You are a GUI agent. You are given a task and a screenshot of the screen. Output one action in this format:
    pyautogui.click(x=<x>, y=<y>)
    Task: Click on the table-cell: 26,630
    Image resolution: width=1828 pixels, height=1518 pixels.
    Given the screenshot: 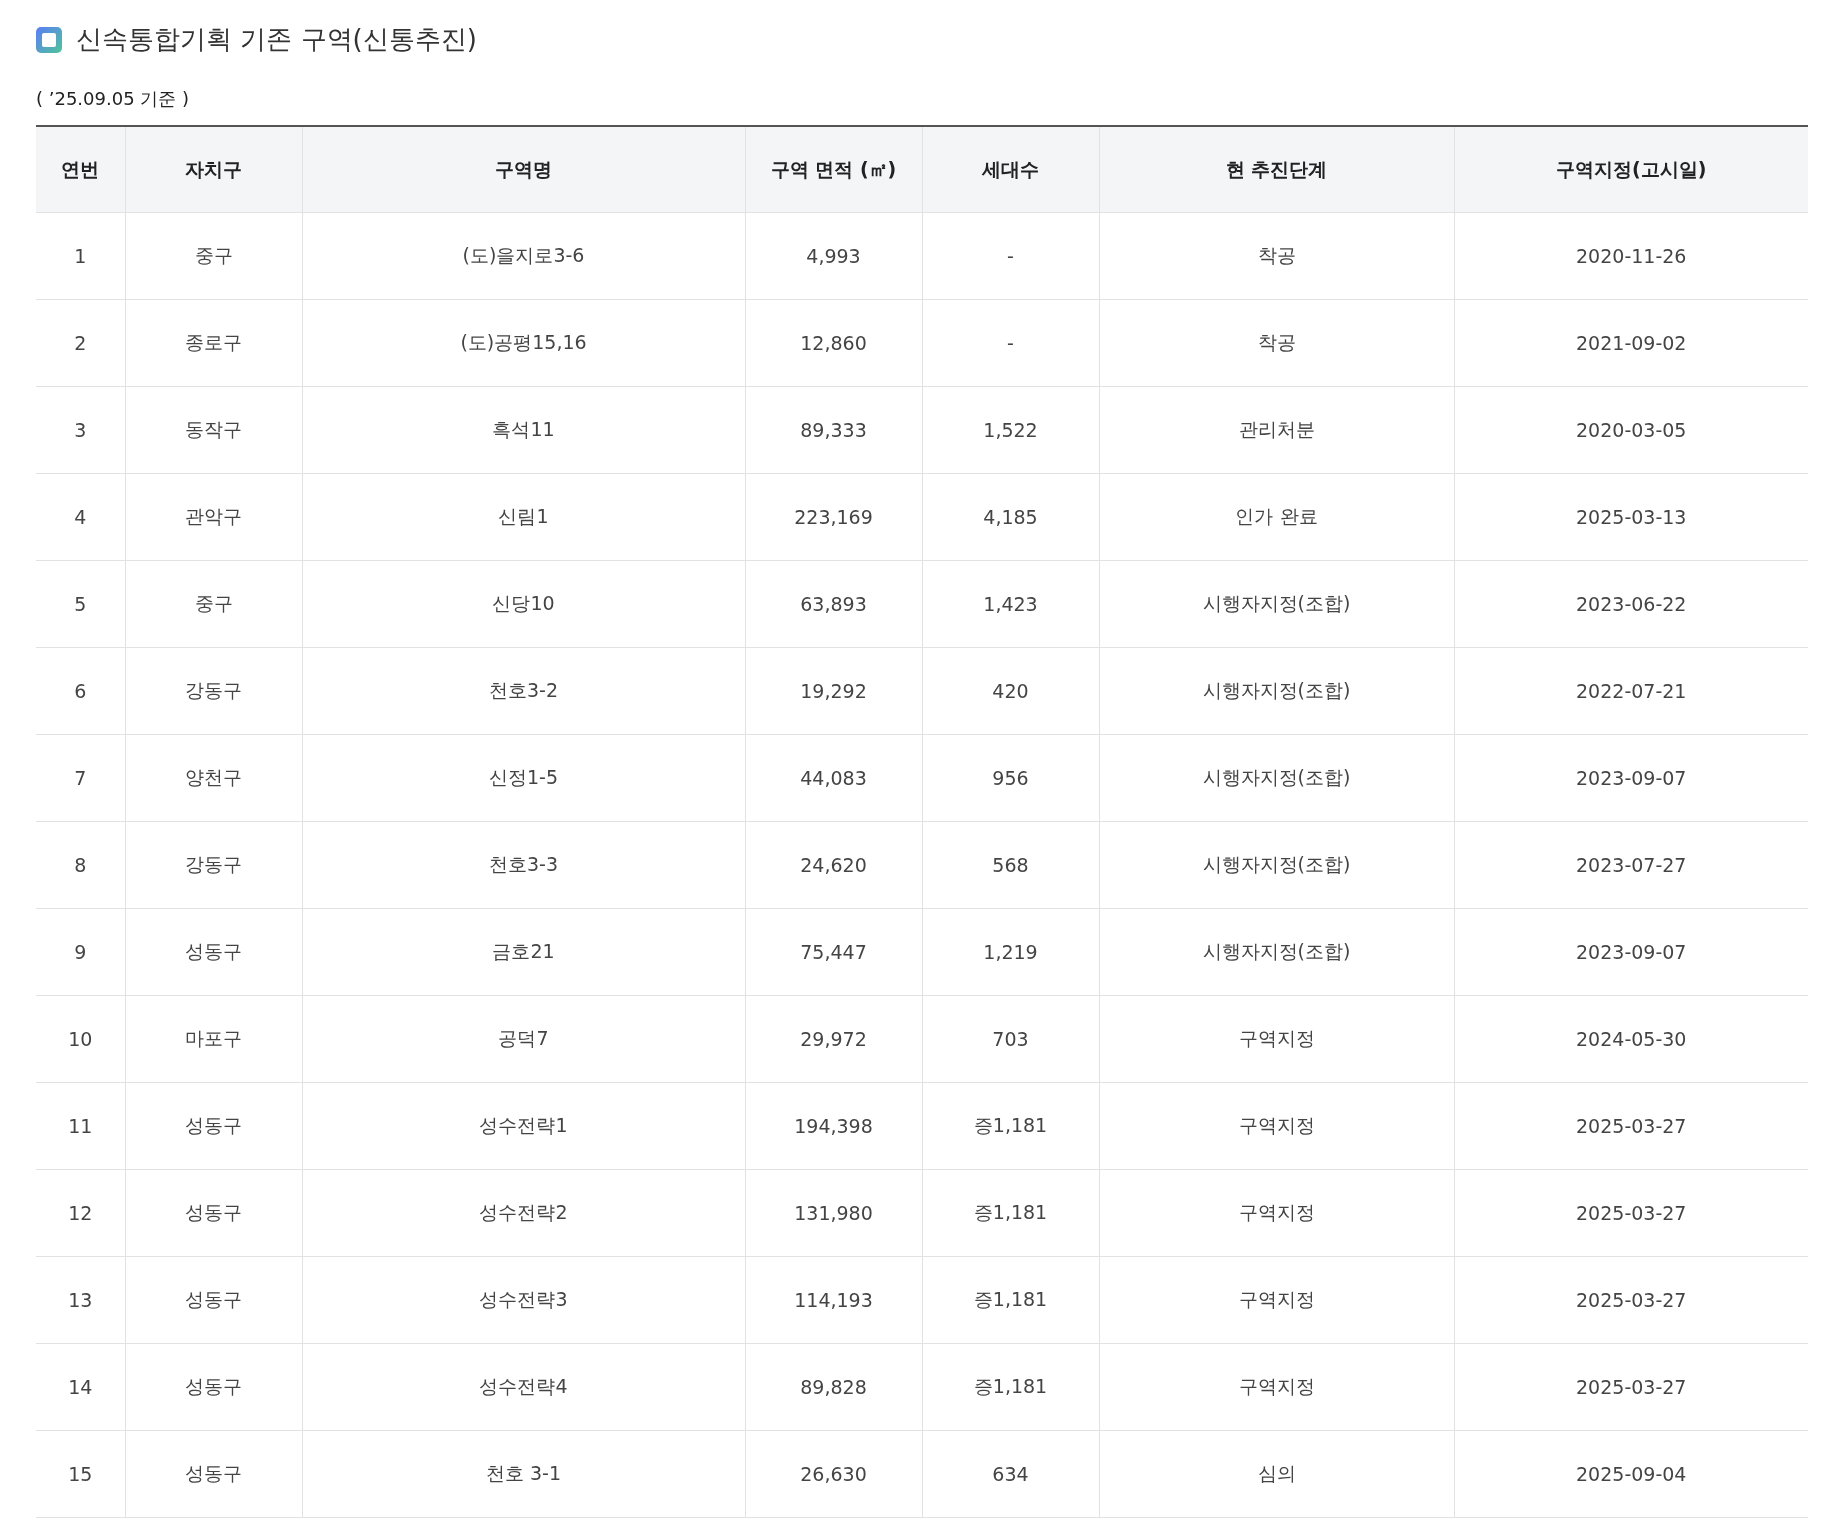 What is the action you would take?
    pyautogui.click(x=833, y=1474)
    